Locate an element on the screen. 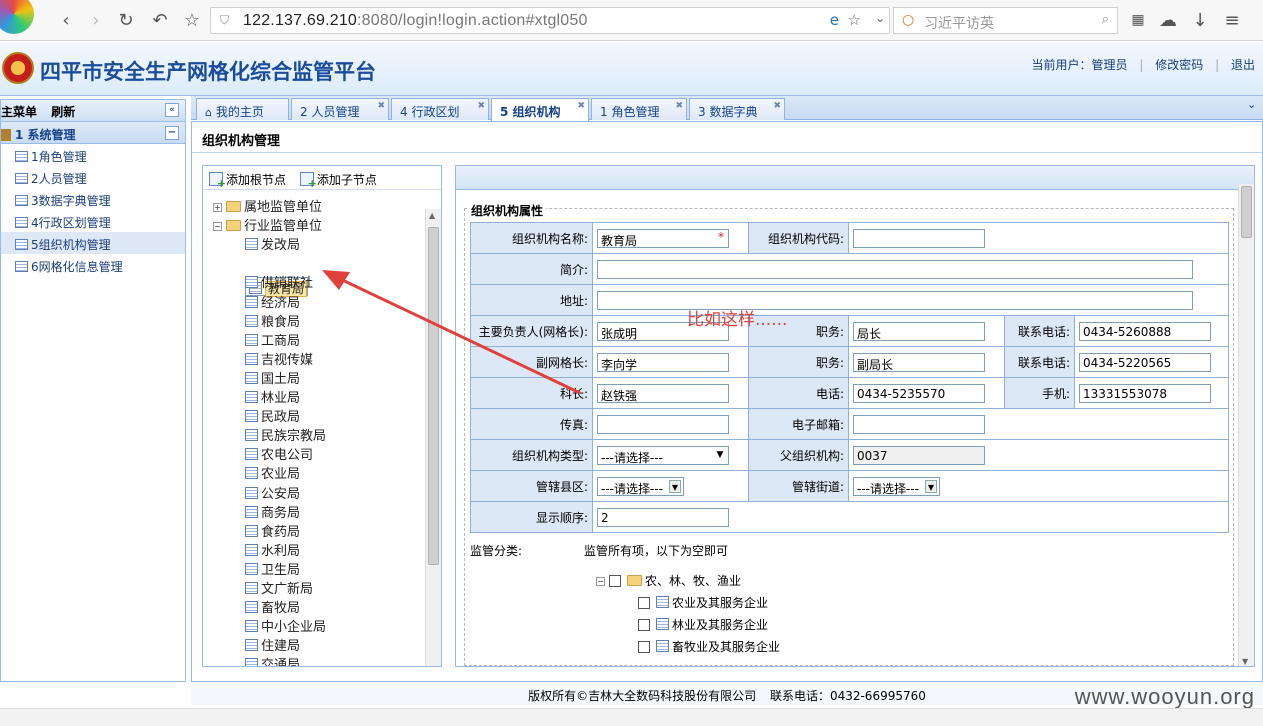 This screenshot has width=1263, height=726. tree-leaf-node: 经济局 is located at coordinates (272, 301).